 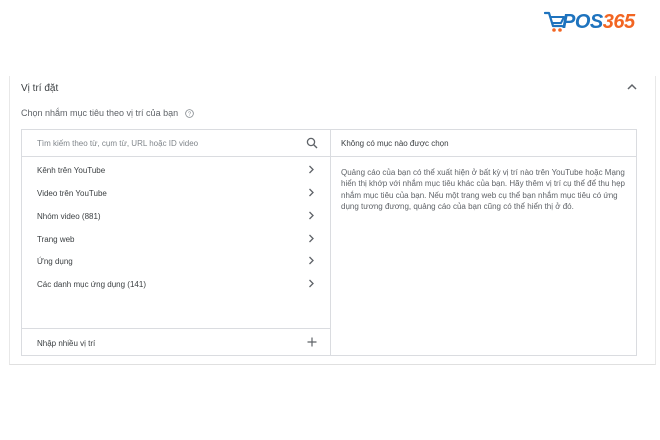 What do you see at coordinates (71, 170) in the screenshot?
I see `list-item-label: Kênh trên YouTube` at bounding box center [71, 170].